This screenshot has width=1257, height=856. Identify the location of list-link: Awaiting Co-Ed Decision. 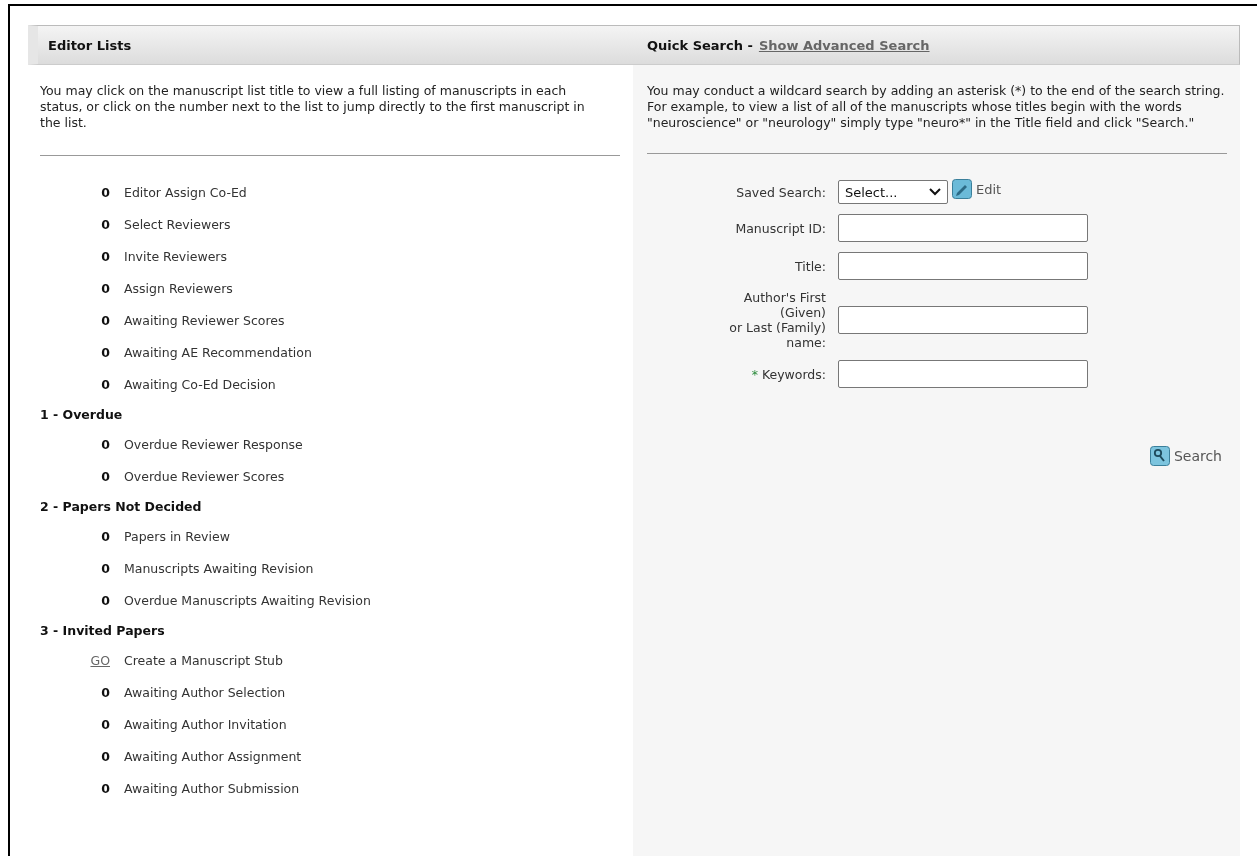
(200, 384).